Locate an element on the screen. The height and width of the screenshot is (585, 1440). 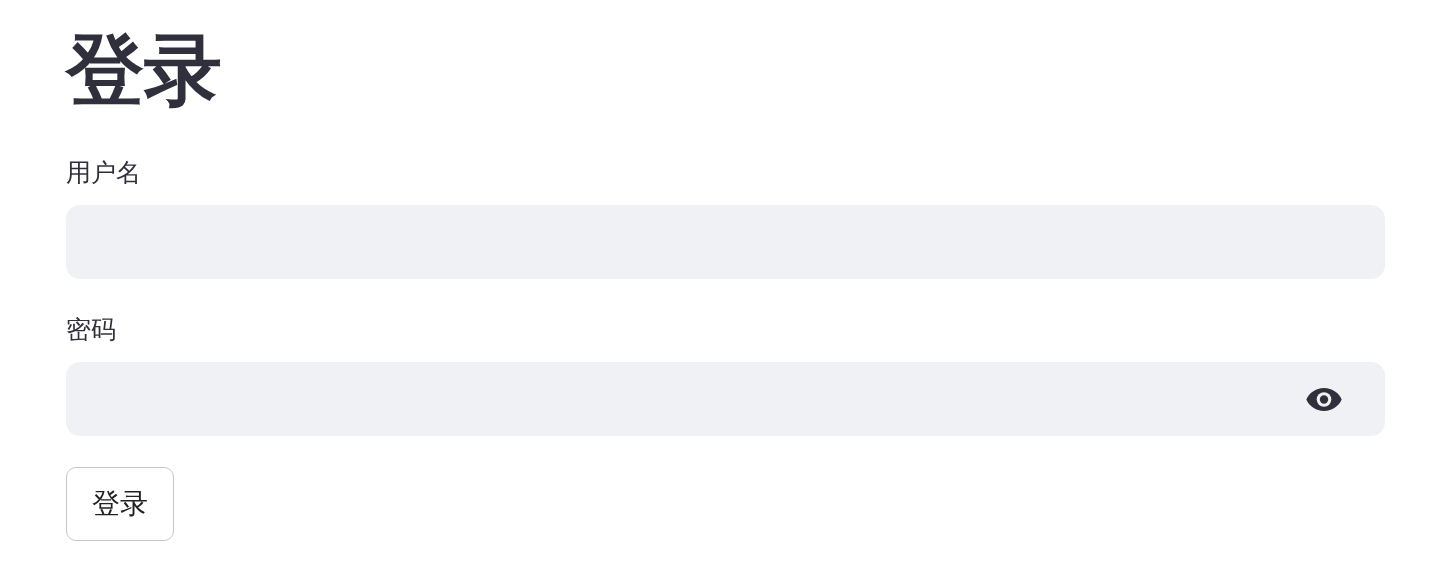
field-label: 用户名 is located at coordinates (103, 173).